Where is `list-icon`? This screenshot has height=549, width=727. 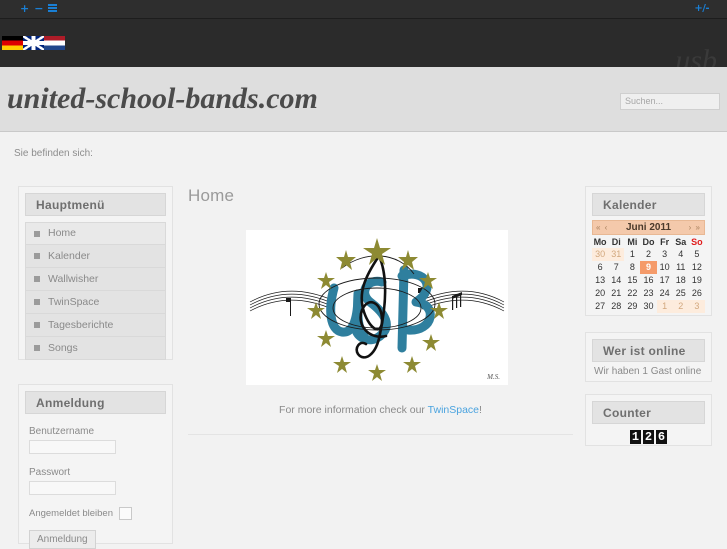
list-icon is located at coordinates (53, 8).